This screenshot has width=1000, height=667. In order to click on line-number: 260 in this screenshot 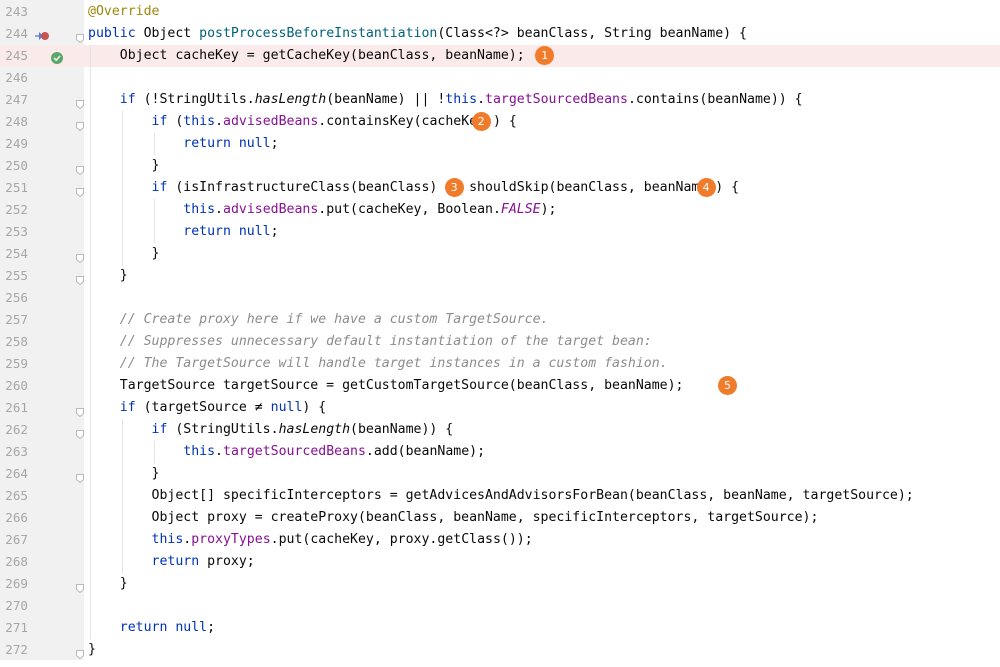, I will do `click(14, 386)`.